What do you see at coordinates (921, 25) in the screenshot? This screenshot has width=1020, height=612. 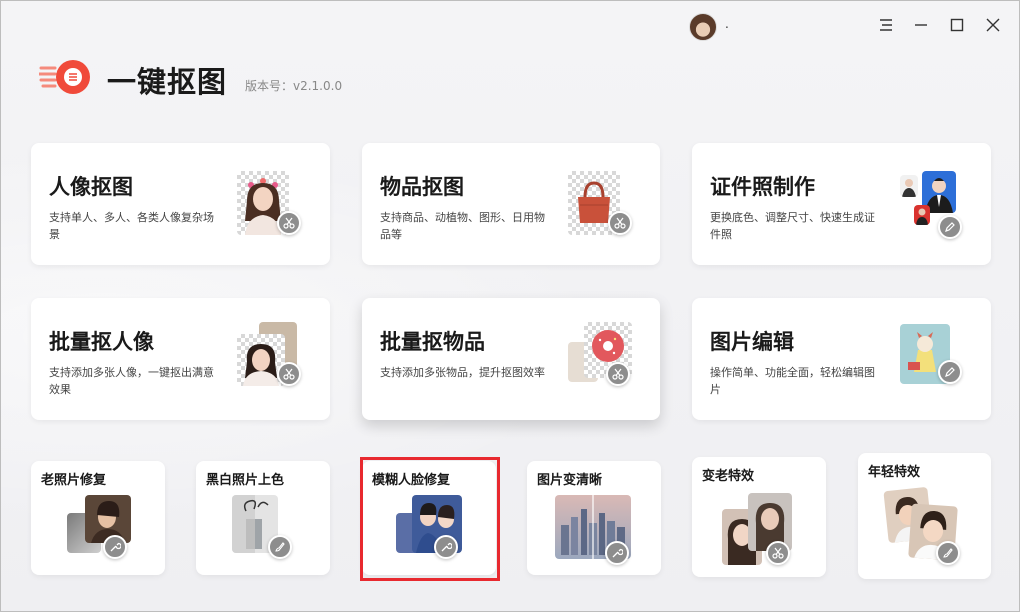 I see `minimize-icon` at bounding box center [921, 25].